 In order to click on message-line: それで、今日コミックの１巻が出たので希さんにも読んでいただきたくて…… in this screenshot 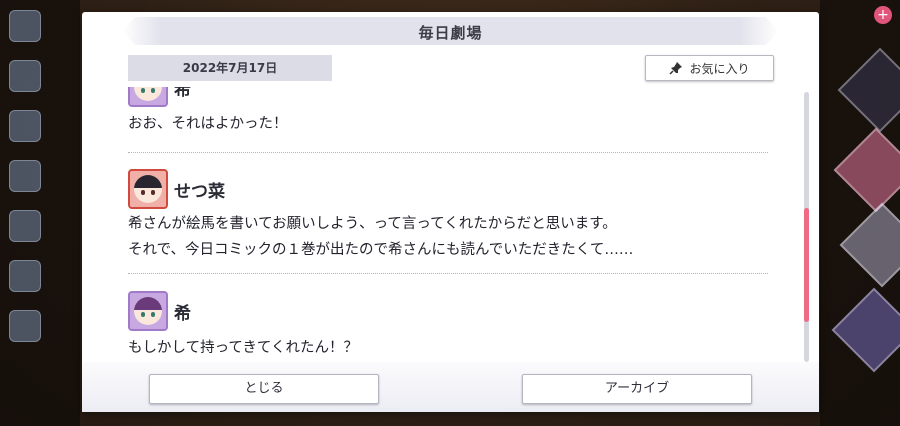, I will do `click(381, 250)`.